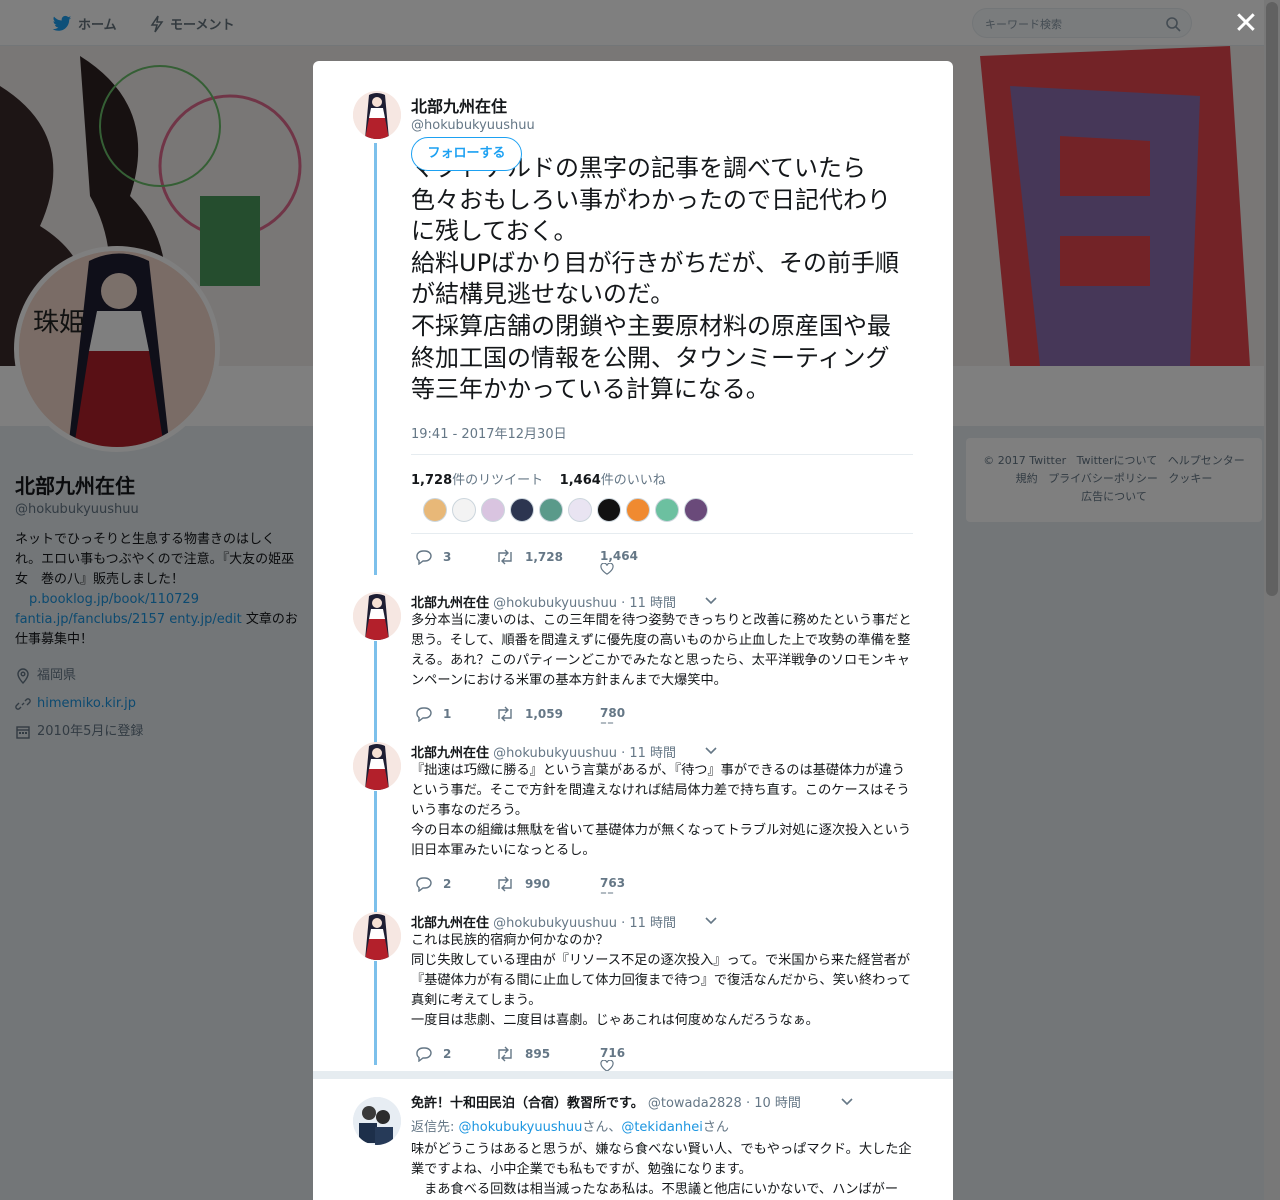  What do you see at coordinates (522, 884) in the screenshot?
I see `retweet-button: 990` at bounding box center [522, 884].